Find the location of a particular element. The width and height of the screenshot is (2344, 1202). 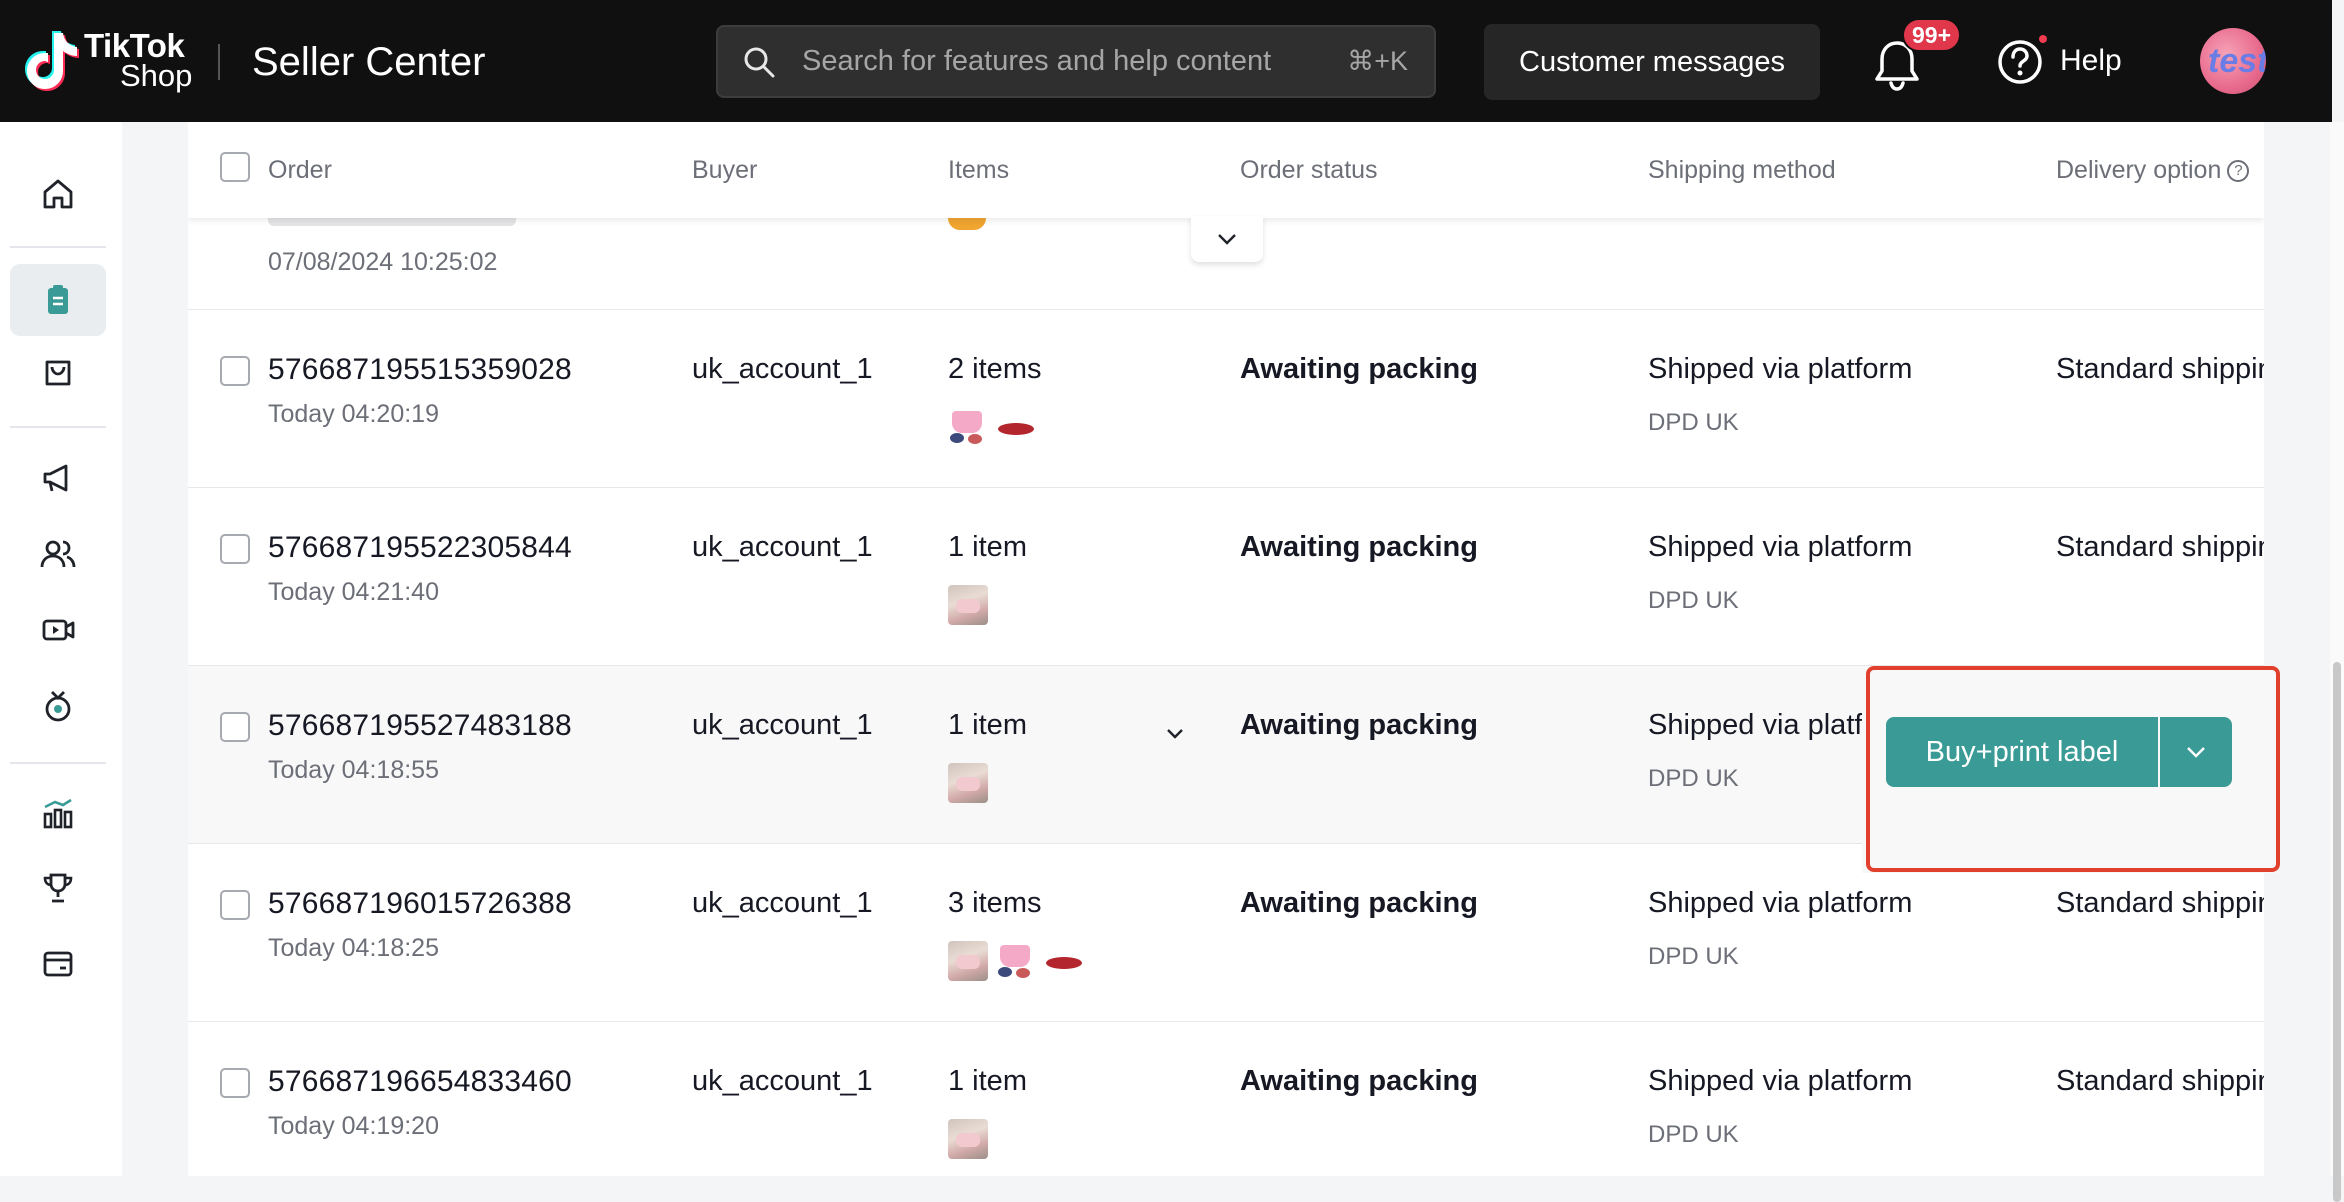

order-tag is located at coordinates (392, 222).